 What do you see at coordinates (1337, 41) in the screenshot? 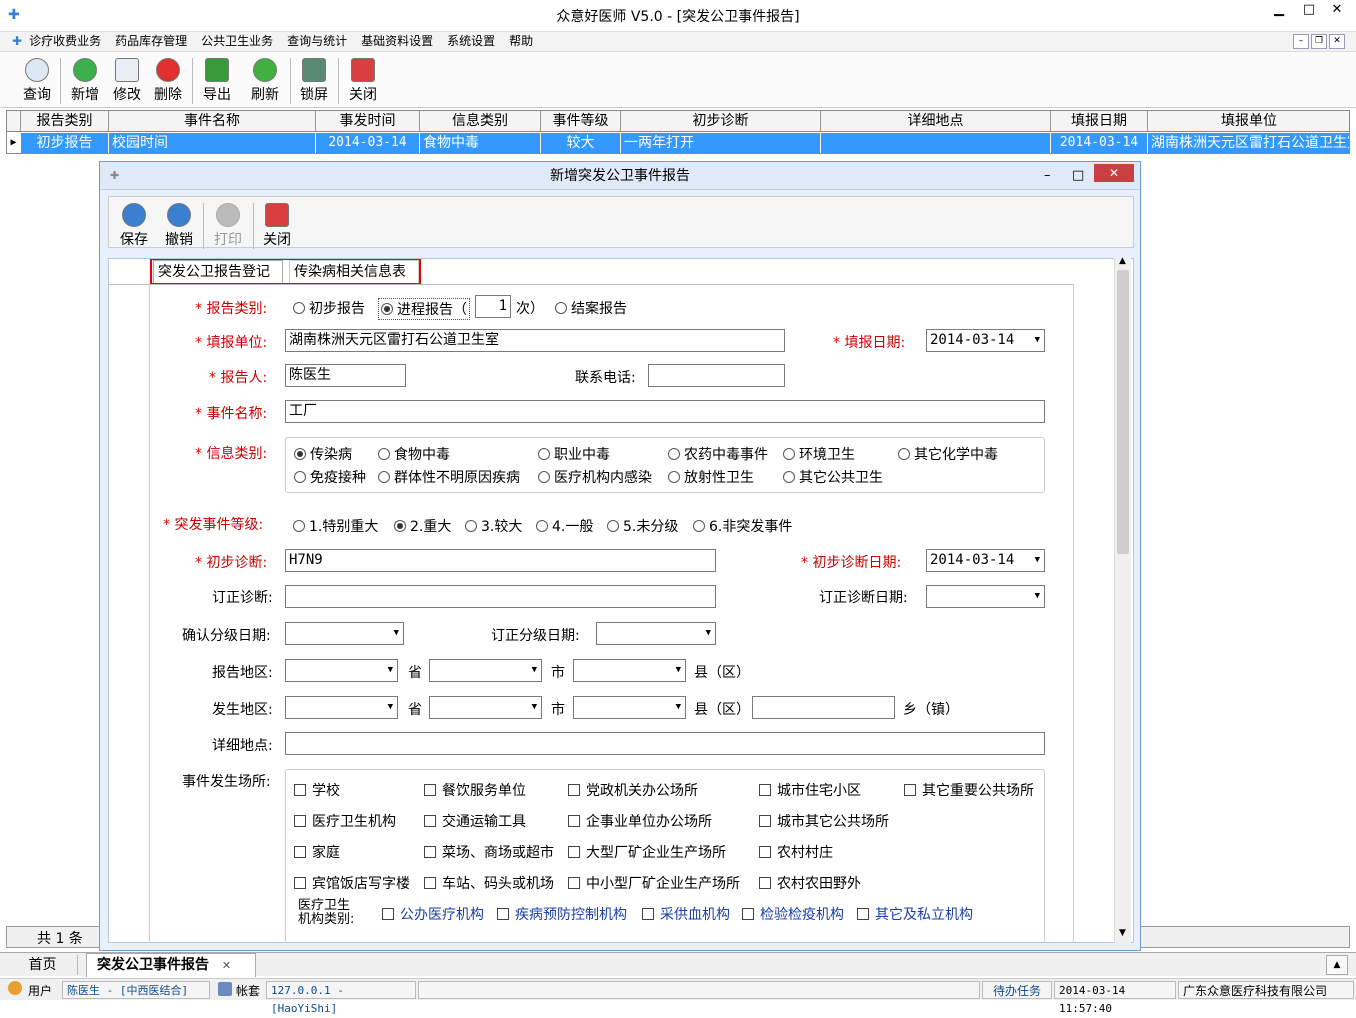
I see `mdi-close-button: ✕` at bounding box center [1337, 41].